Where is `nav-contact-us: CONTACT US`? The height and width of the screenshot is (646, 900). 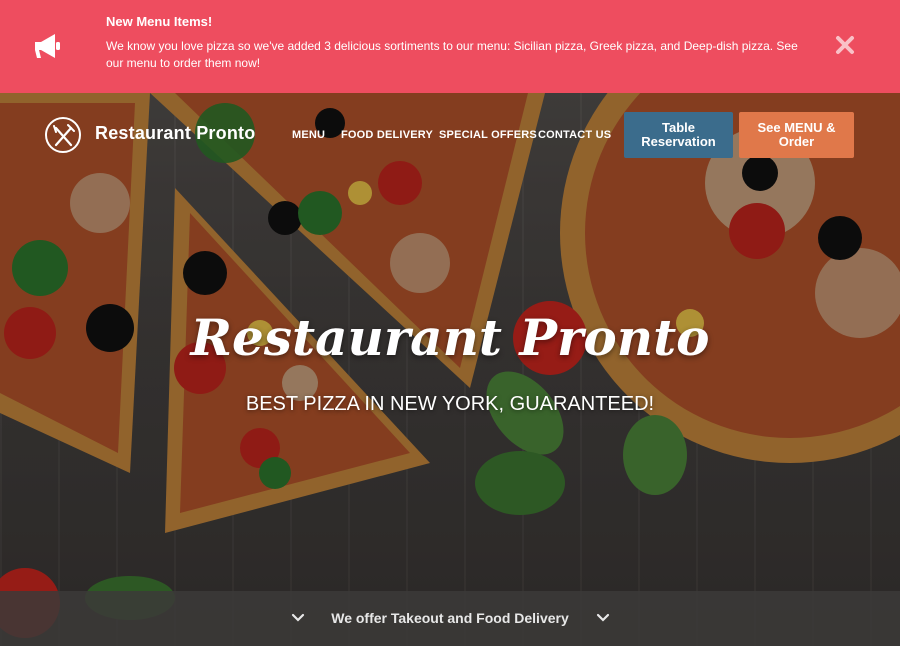 nav-contact-us: CONTACT US is located at coordinates (574, 135).